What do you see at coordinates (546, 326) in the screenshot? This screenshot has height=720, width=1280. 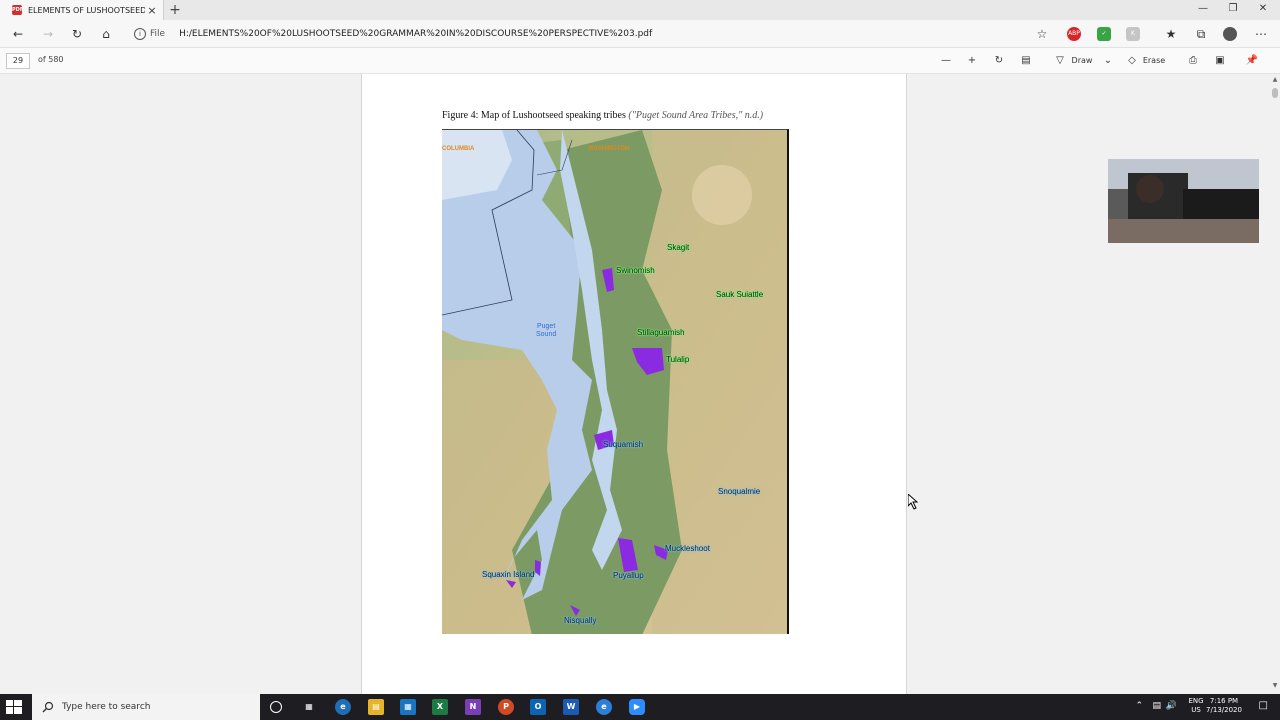 I see `water-label-line1: Puget` at bounding box center [546, 326].